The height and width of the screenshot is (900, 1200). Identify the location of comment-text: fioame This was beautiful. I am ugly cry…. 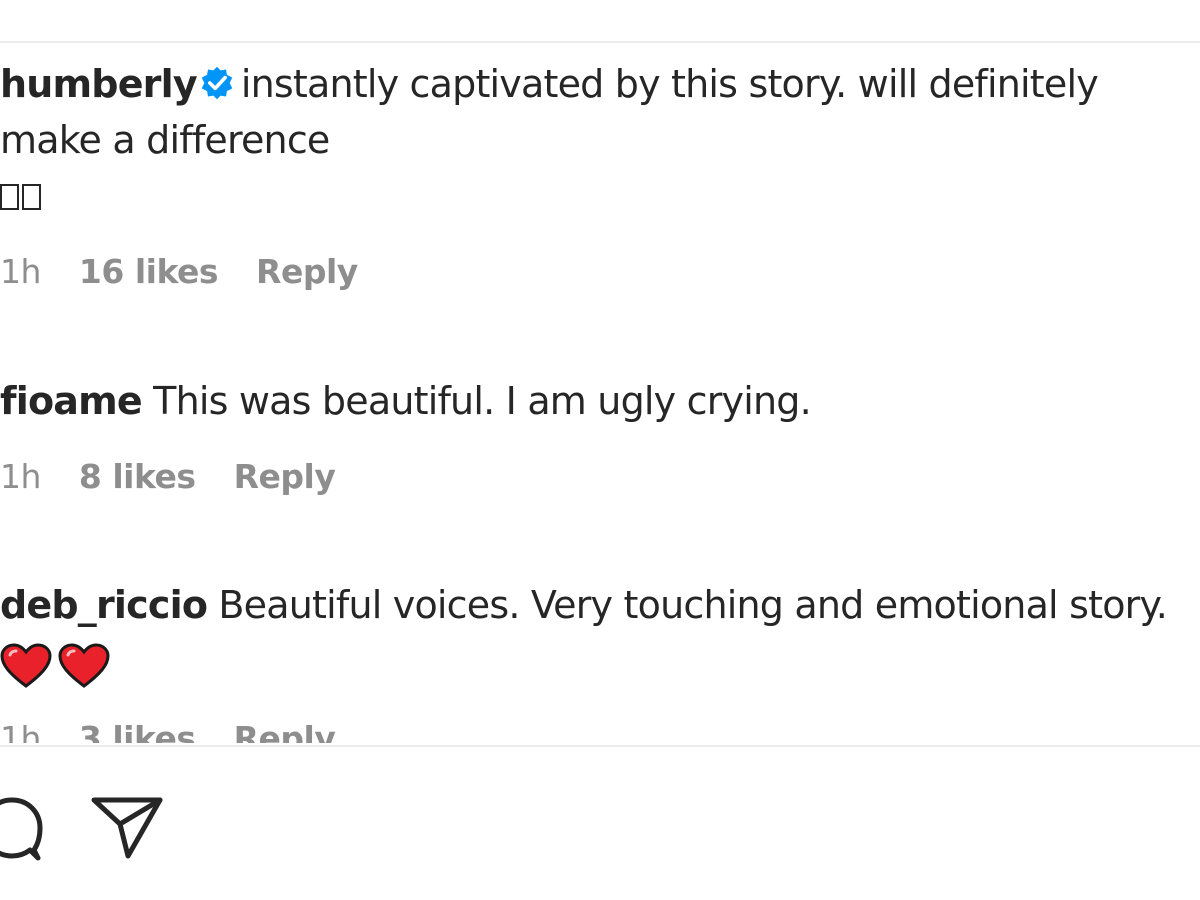
(600, 401).